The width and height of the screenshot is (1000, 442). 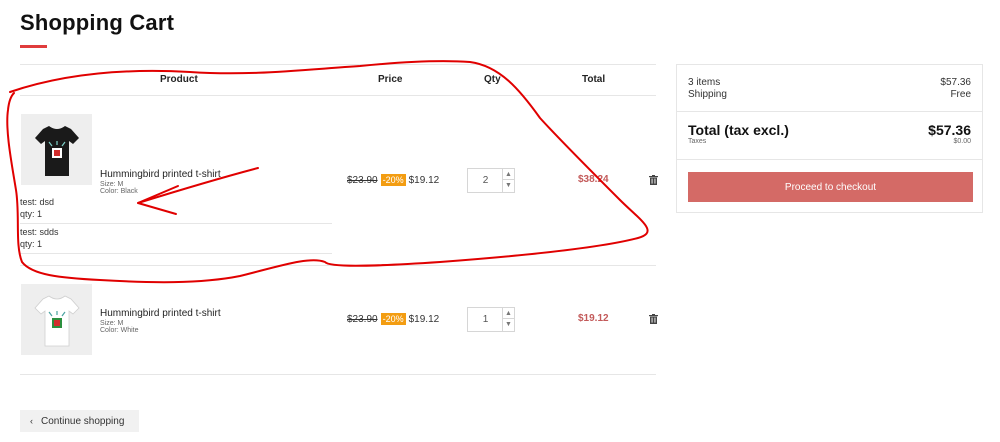 I want to click on summary-taxes-value: $0.00, so click(x=962, y=141).